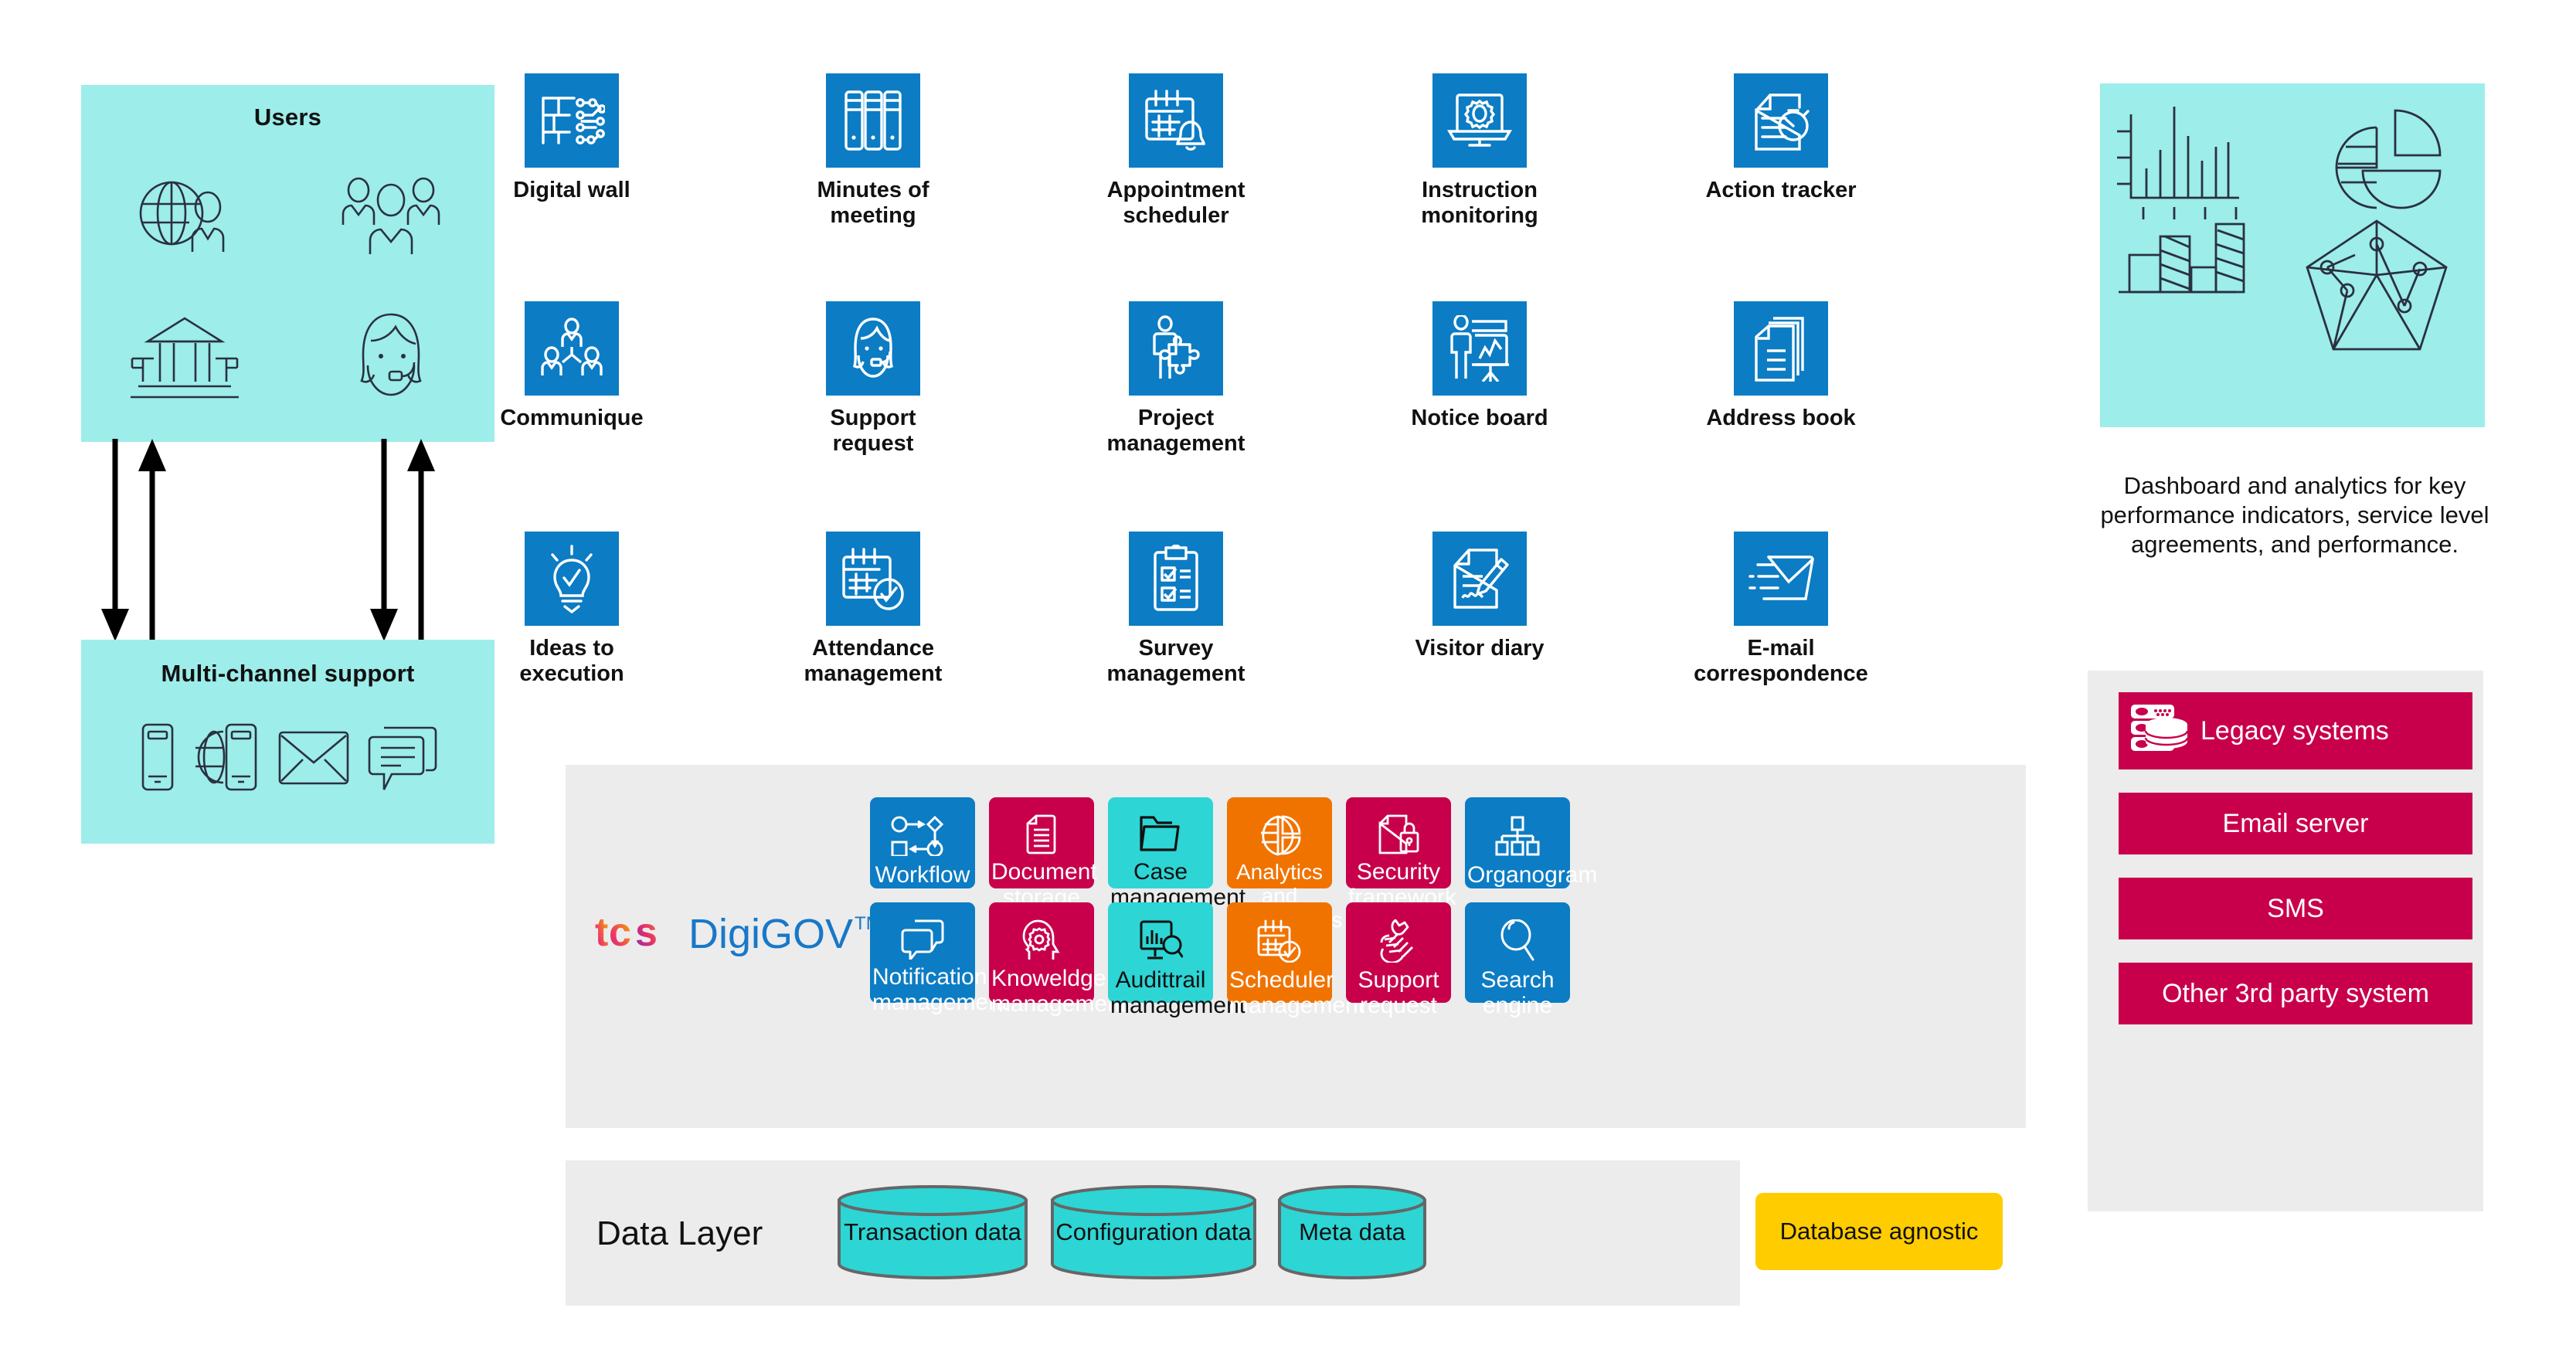  Describe the element at coordinates (184, 357) in the screenshot. I see `government-building-icon` at that location.